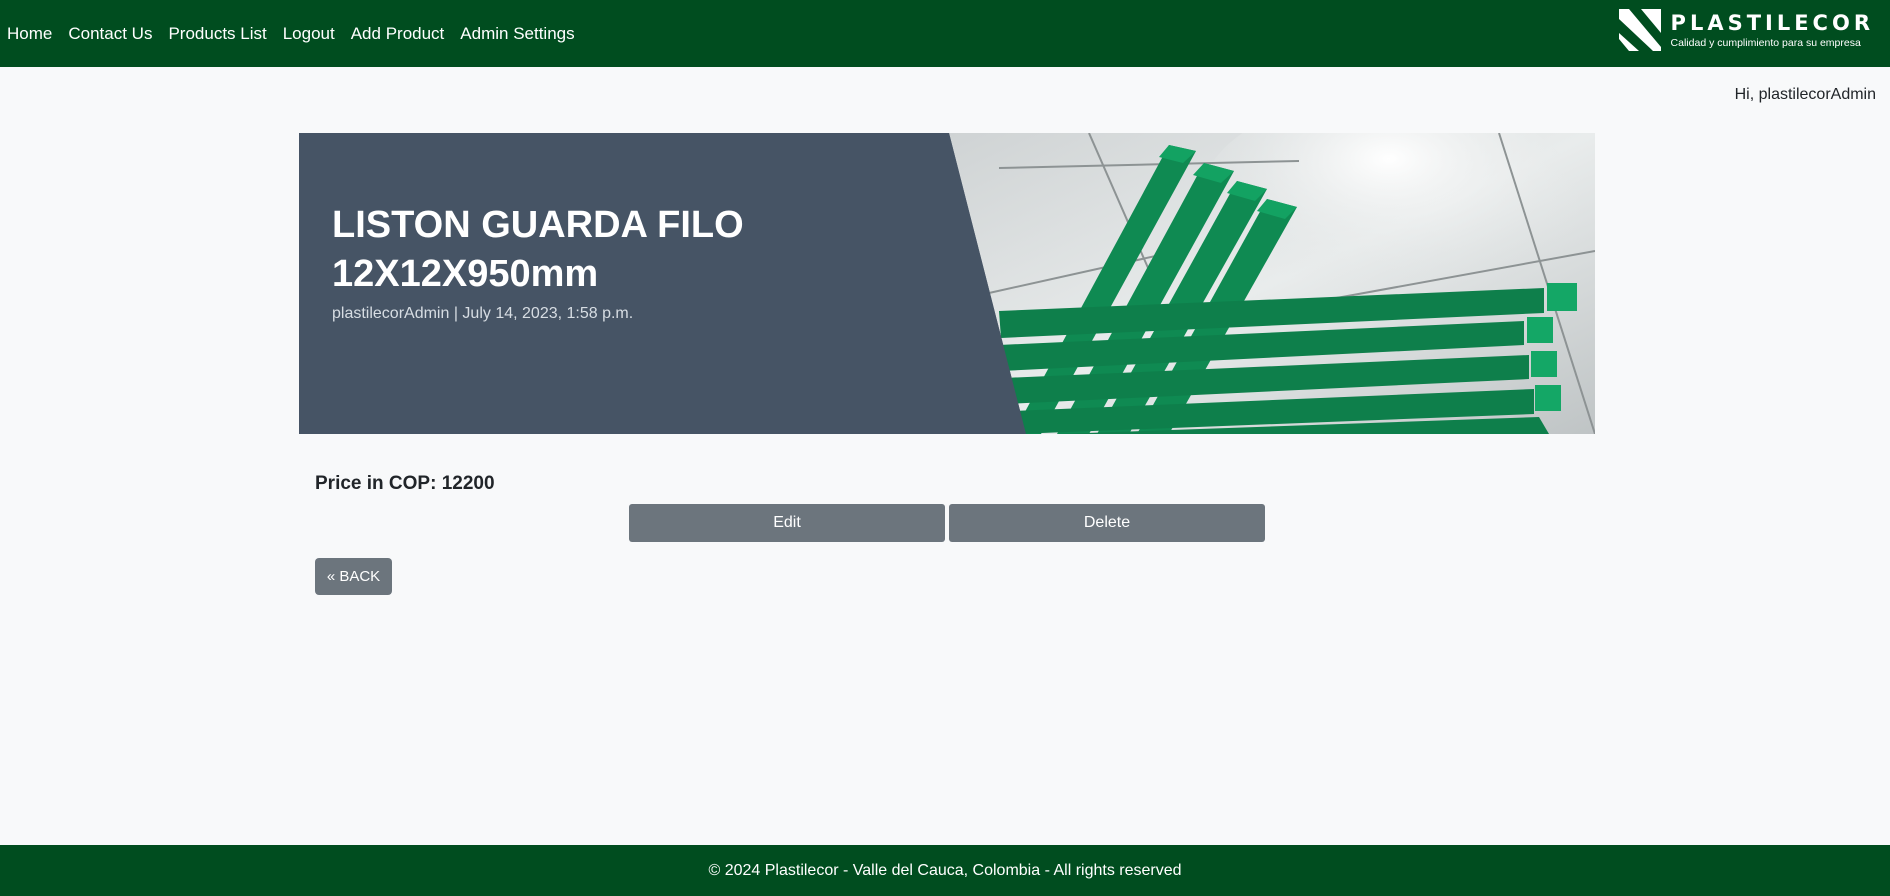 The width and height of the screenshot is (1890, 896). Describe the element at coordinates (787, 523) in the screenshot. I see `edit-button: Edit` at that location.